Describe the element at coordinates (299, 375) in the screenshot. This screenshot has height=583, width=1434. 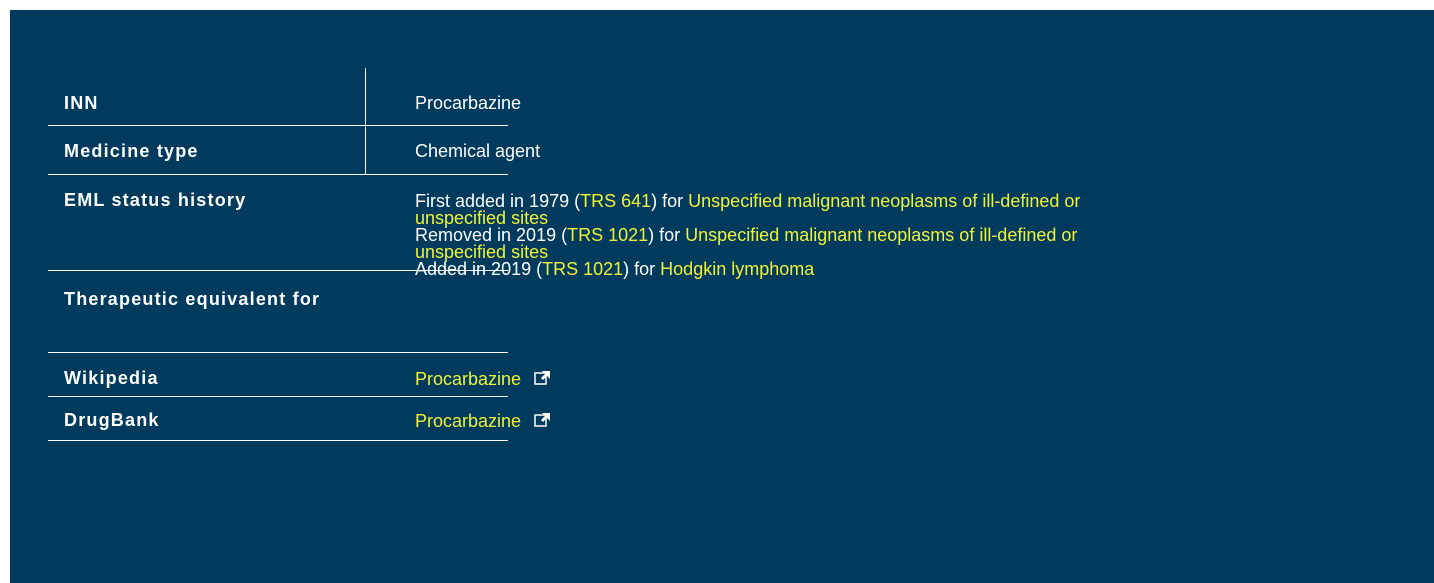
I see `row-wikipedia: Wikipedia Procarbazine` at that location.